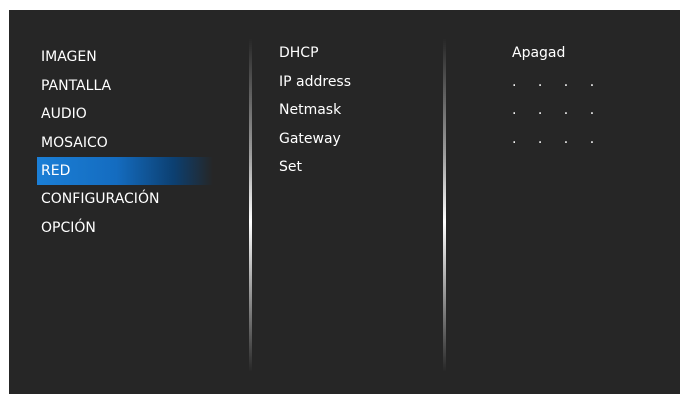 Image resolution: width=680 pixels, height=401 pixels. Describe the element at coordinates (359, 167) in the screenshot. I see `submenu-item-set: Set` at that location.